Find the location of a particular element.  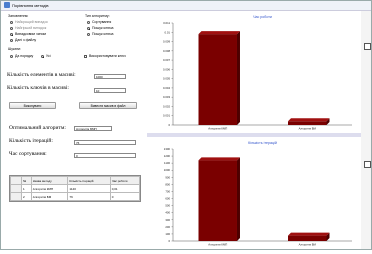

y-tick-label: 0.008 is located at coordinates (166, 51).